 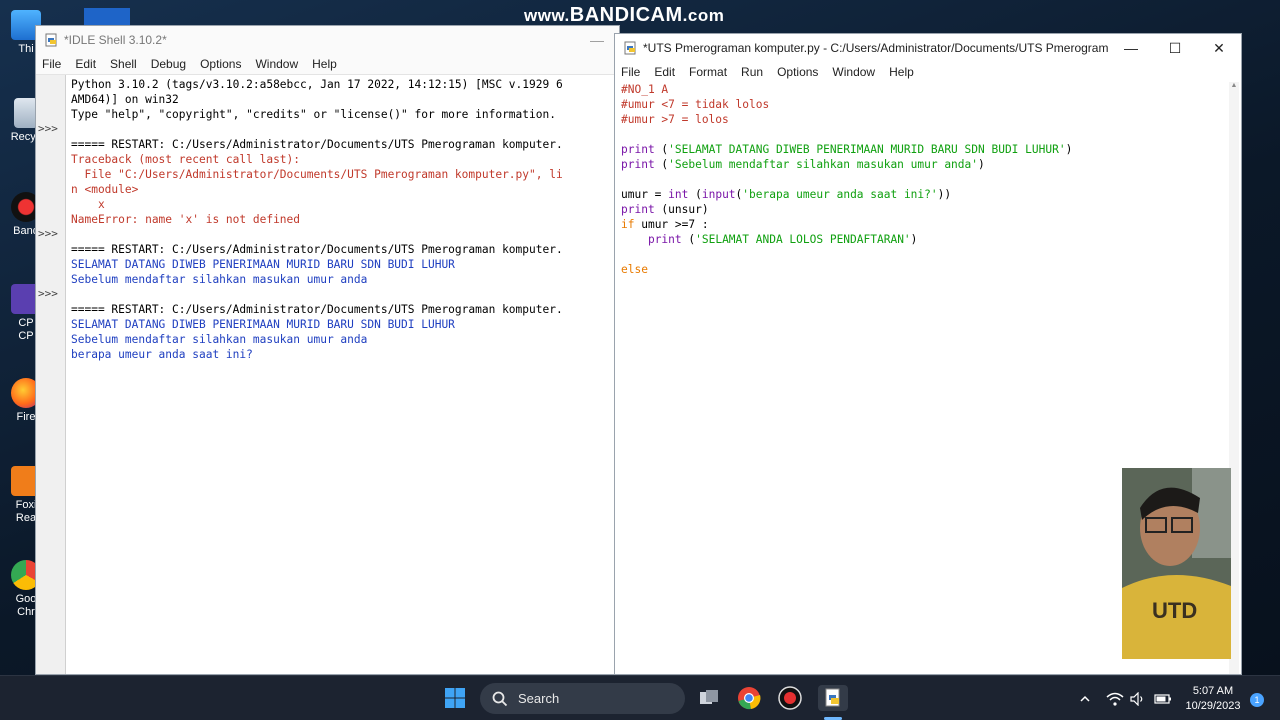 I want to click on code-token: else, so click(x=634, y=269).